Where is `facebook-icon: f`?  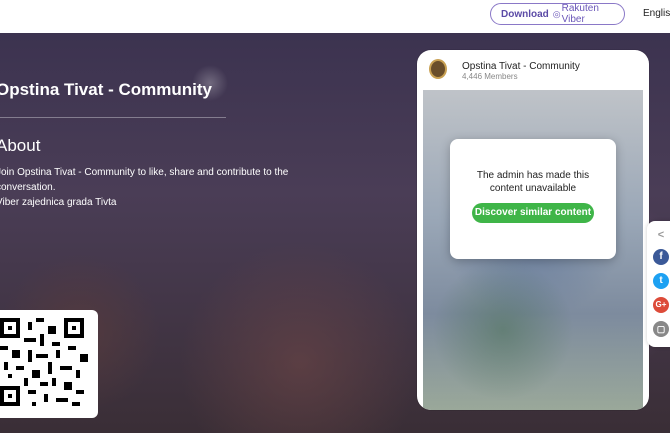
facebook-icon: f is located at coordinates (661, 257).